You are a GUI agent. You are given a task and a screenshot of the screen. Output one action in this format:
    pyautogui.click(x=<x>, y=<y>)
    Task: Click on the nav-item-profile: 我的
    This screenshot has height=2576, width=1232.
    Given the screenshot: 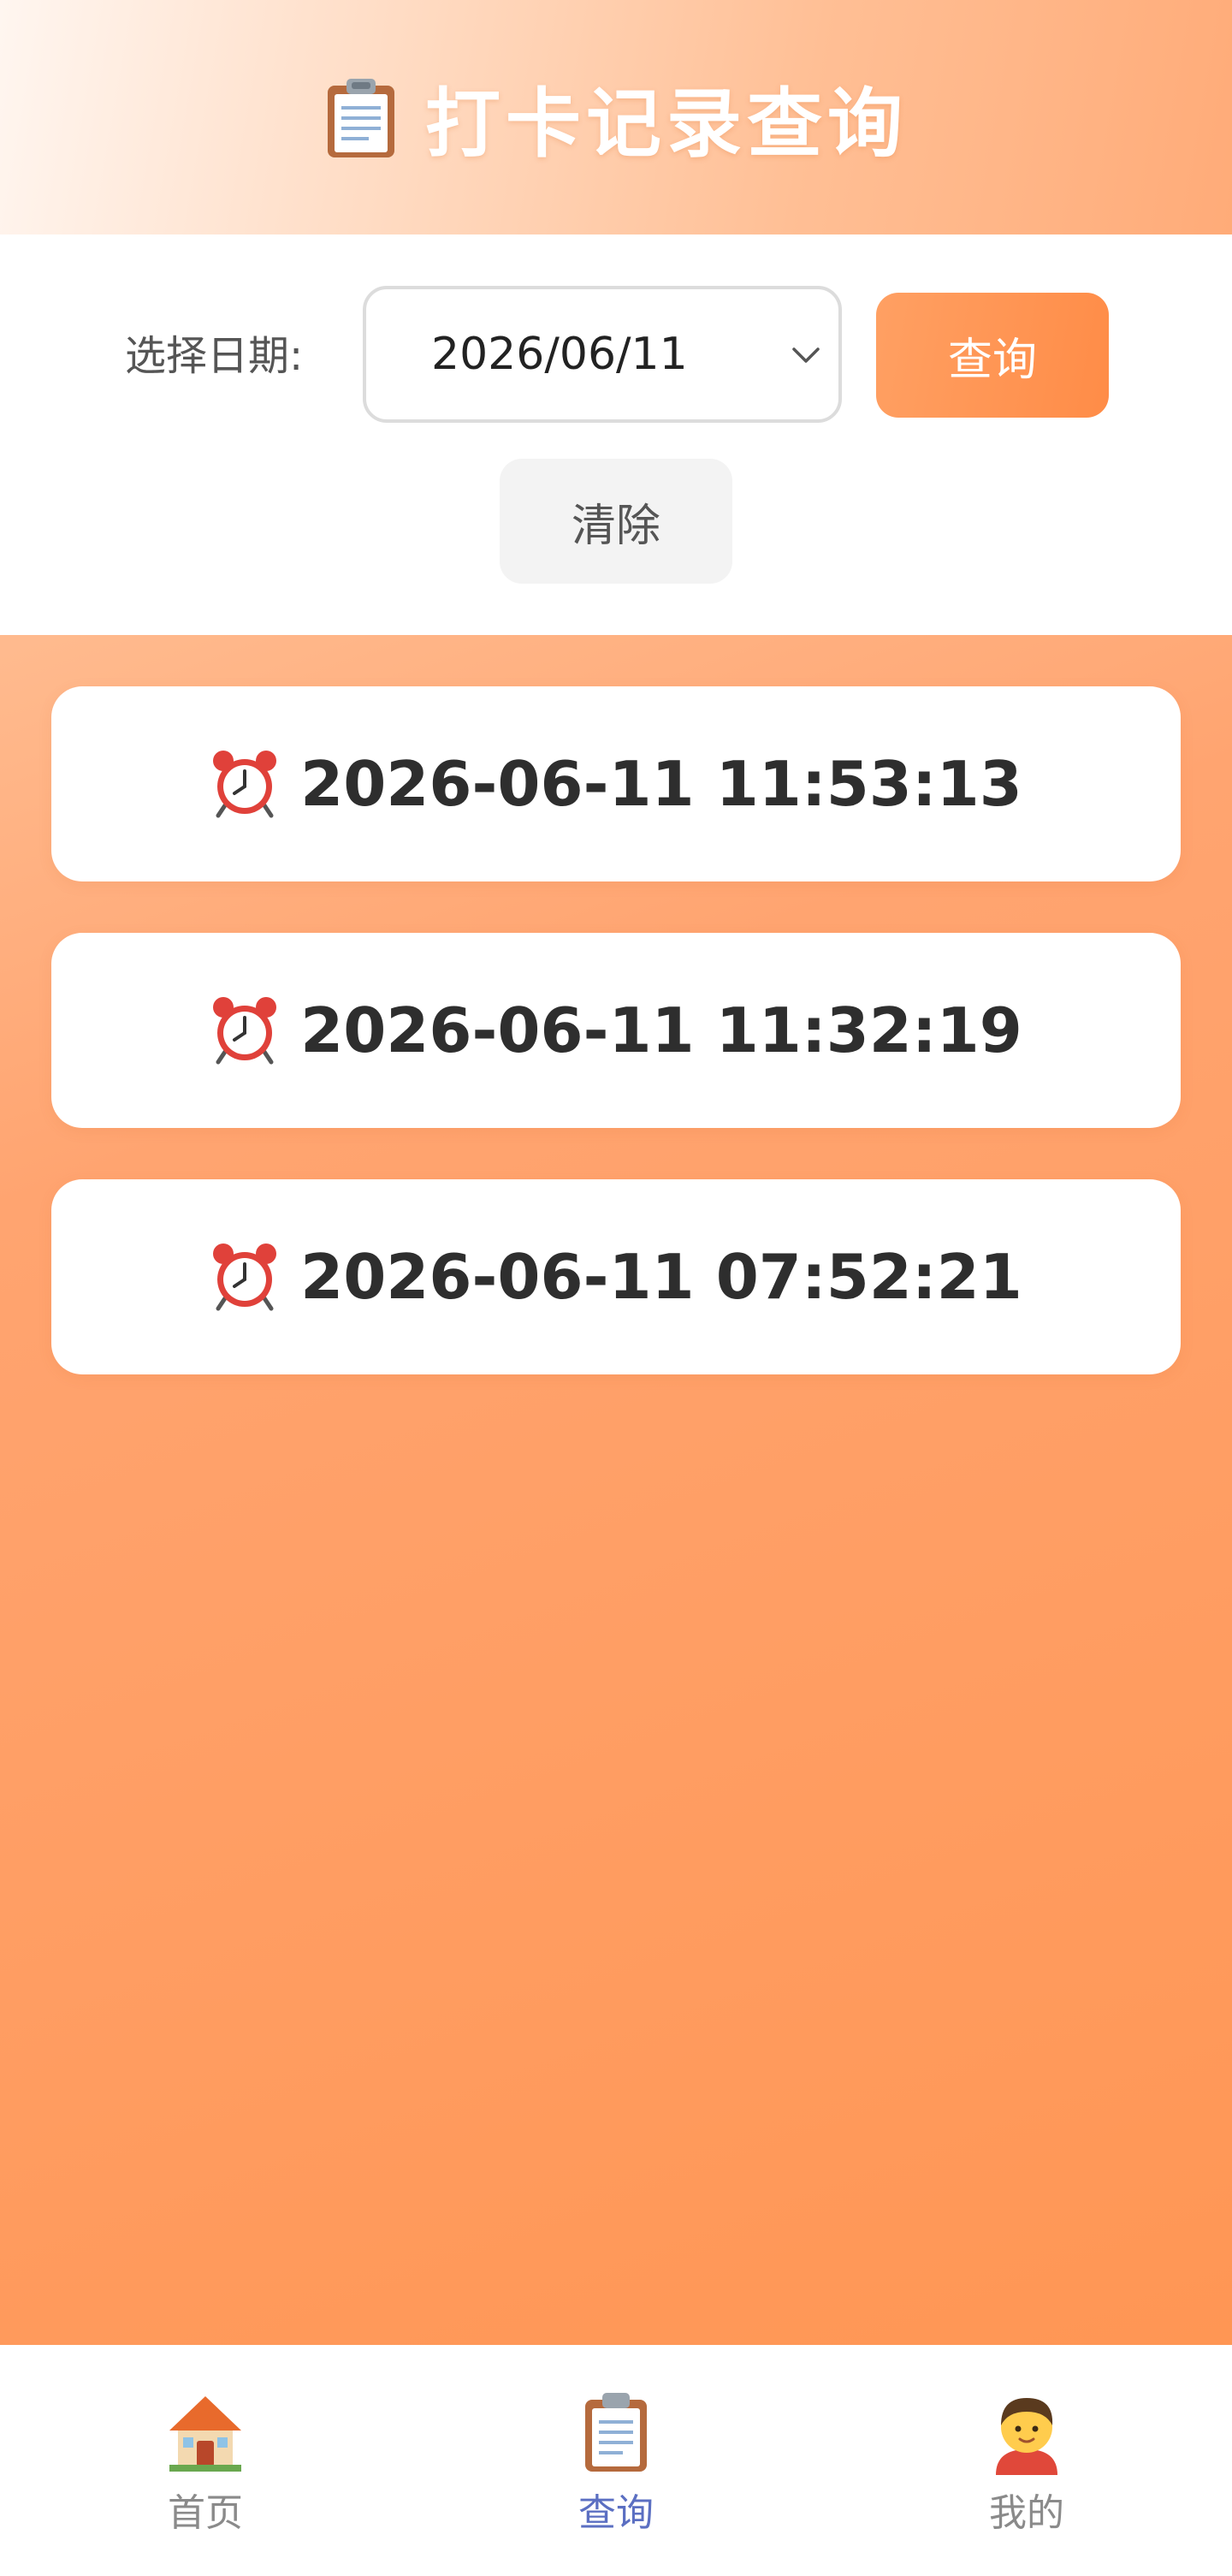 What is the action you would take?
    pyautogui.click(x=1026, y=2460)
    